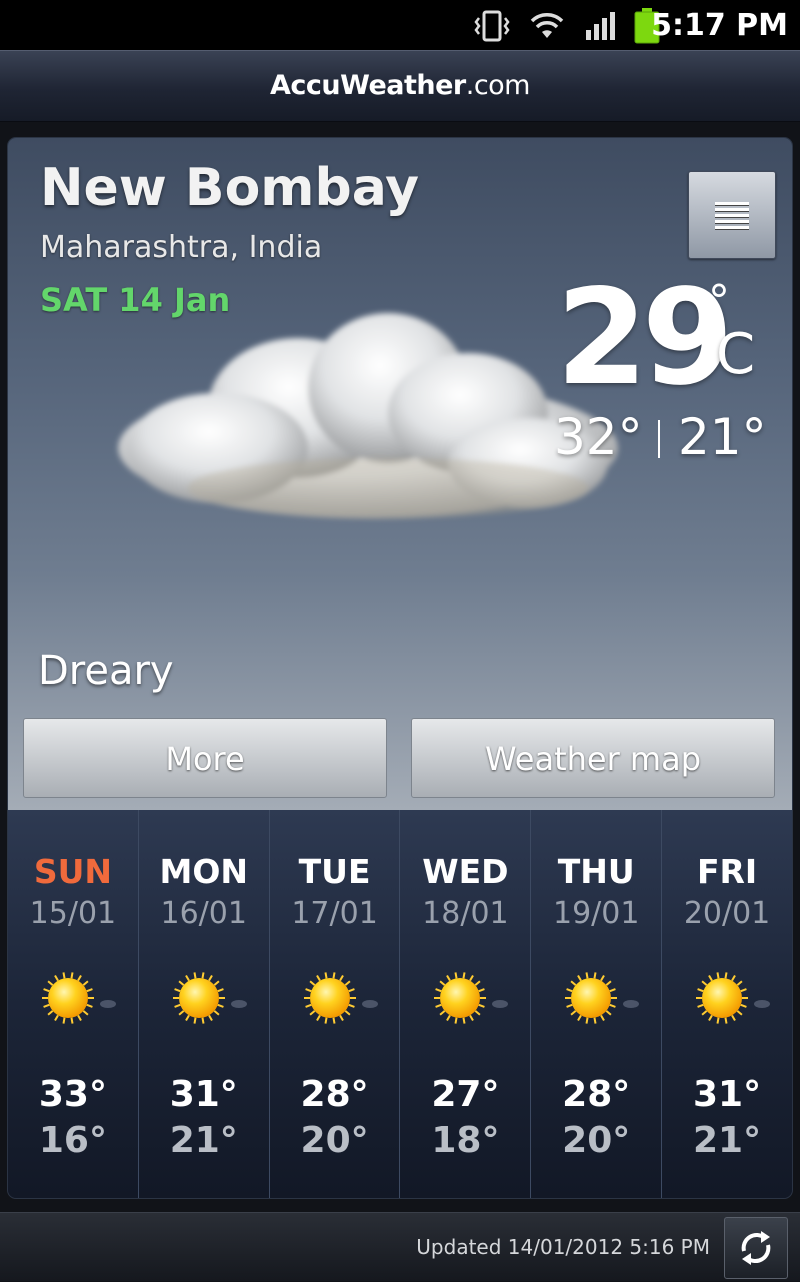  Describe the element at coordinates (645, 338) in the screenshot. I see `current-temperature: 29` at that location.